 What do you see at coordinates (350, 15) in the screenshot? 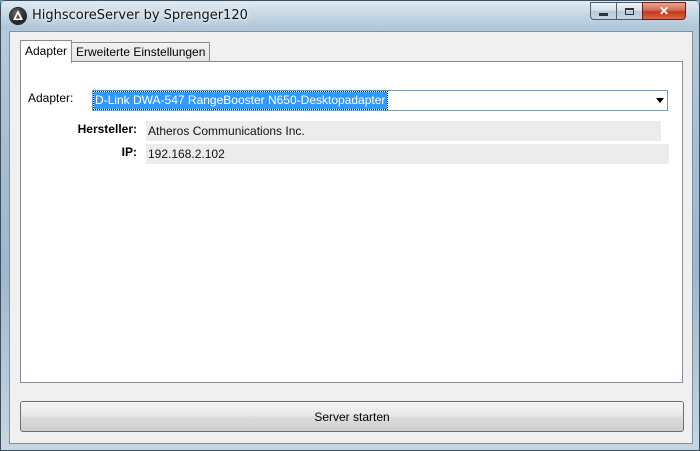
I see `title-bar: HighscoreServer by Sprenger120 ✕` at bounding box center [350, 15].